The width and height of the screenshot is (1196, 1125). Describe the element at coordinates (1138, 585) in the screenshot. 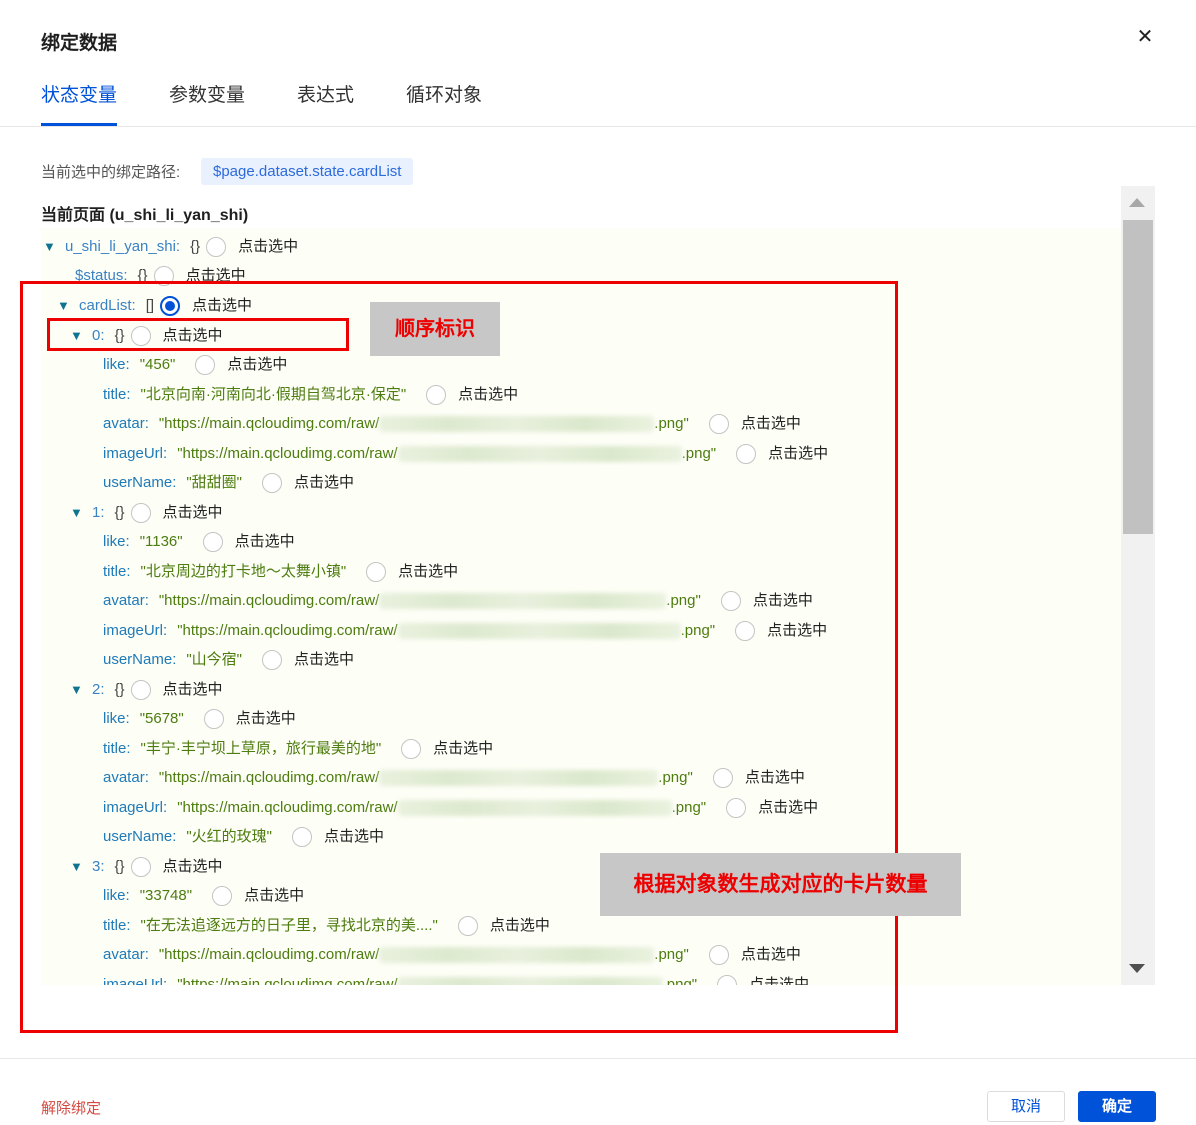

I see `tree-scrollbar` at that location.